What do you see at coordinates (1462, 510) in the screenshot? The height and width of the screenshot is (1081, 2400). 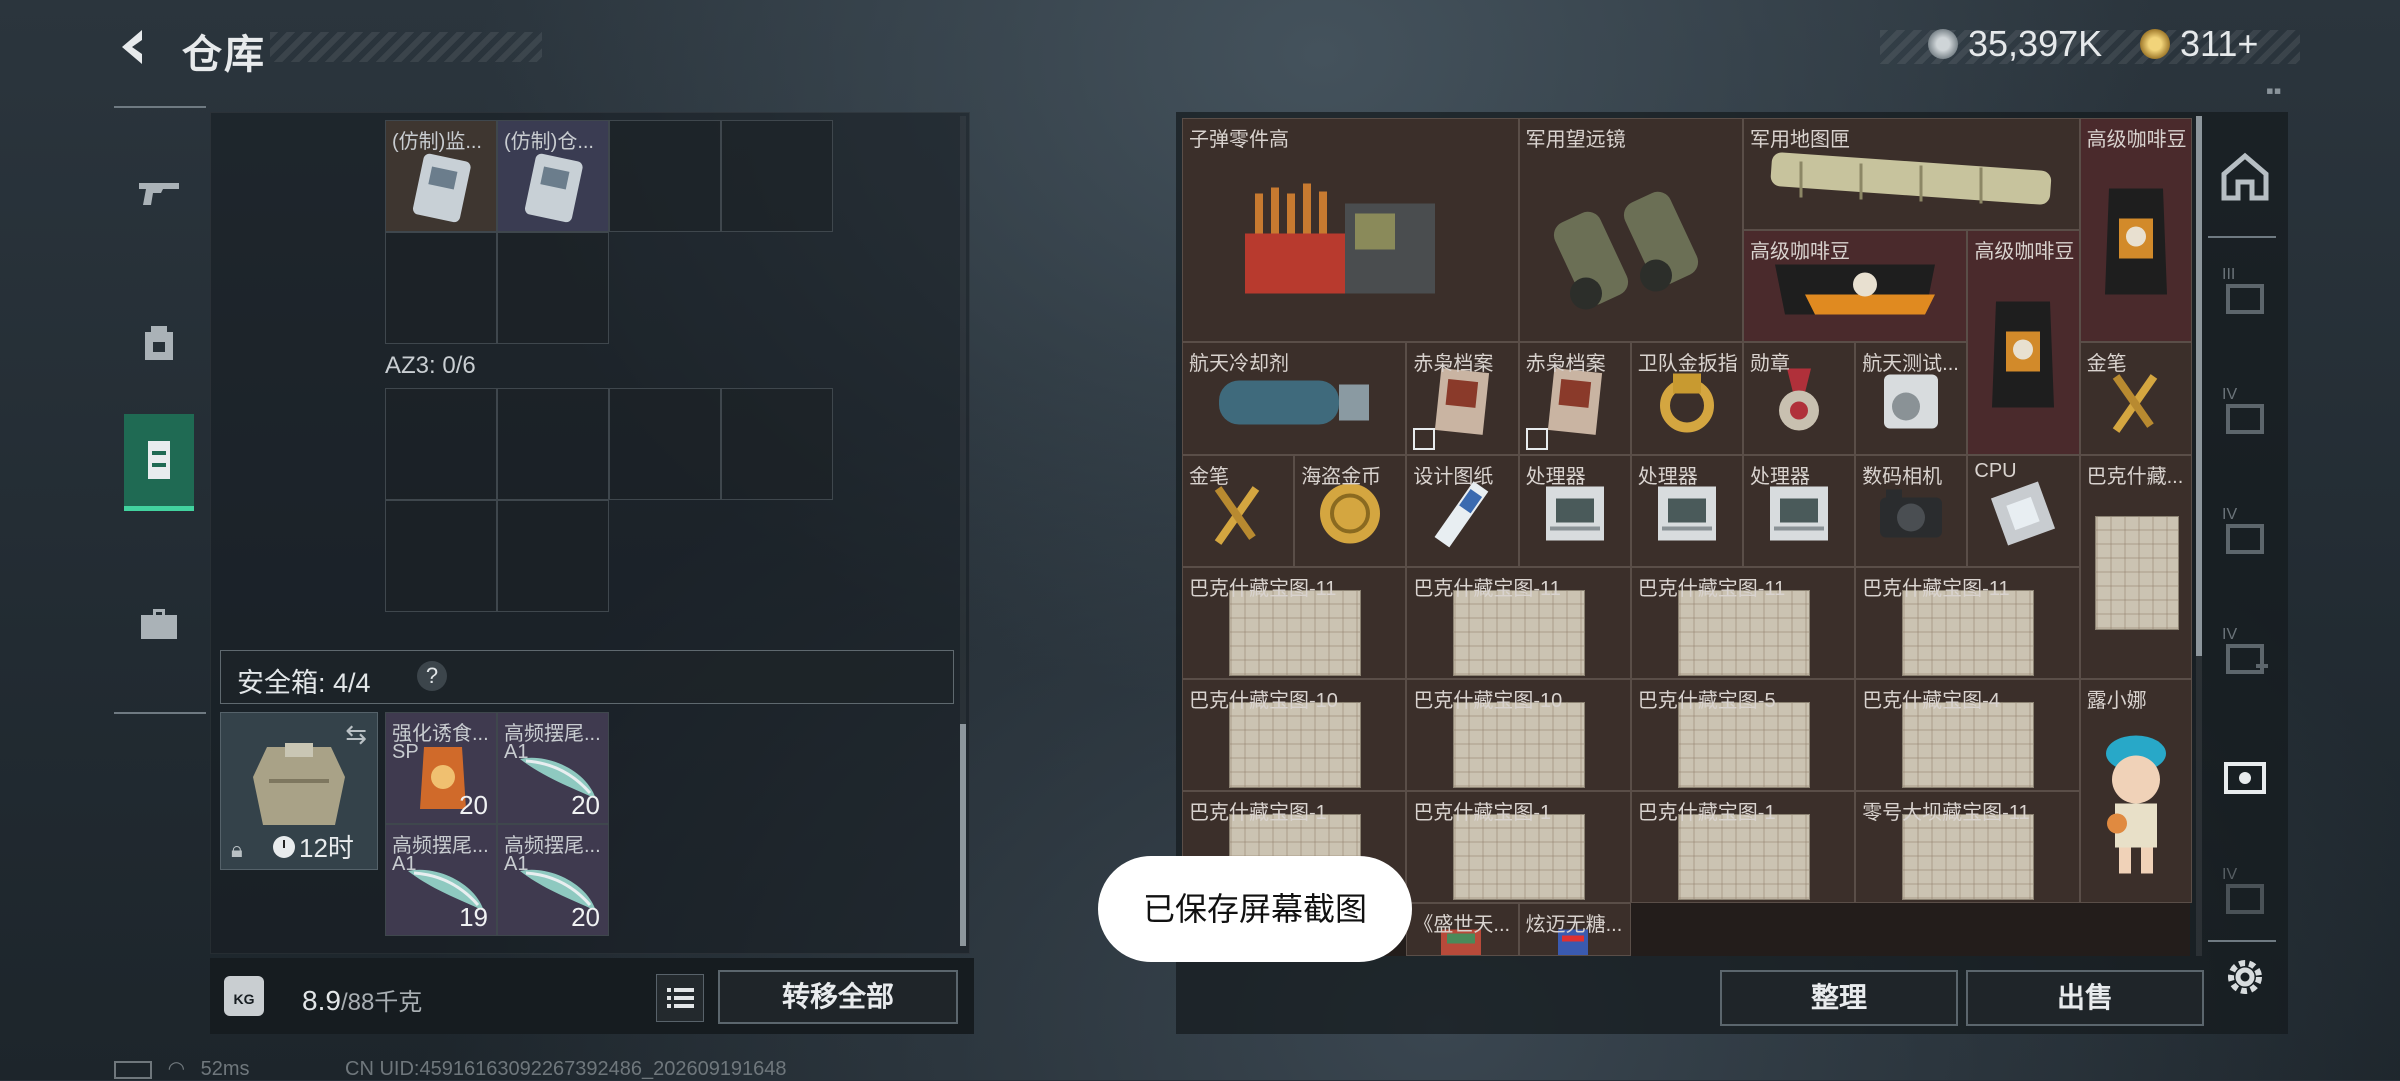 I see `warehouse-item: 设计图纸` at bounding box center [1462, 510].